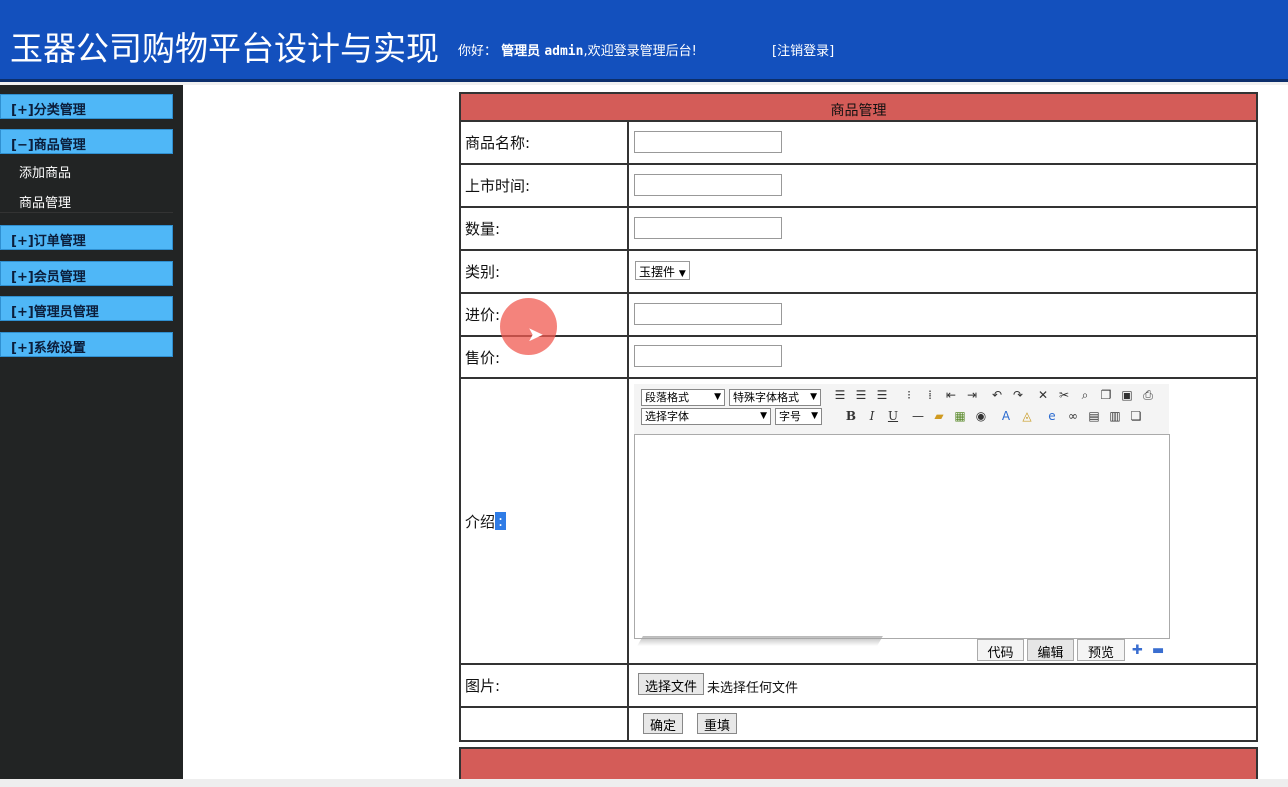  I want to click on username: admin, so click(564, 51).